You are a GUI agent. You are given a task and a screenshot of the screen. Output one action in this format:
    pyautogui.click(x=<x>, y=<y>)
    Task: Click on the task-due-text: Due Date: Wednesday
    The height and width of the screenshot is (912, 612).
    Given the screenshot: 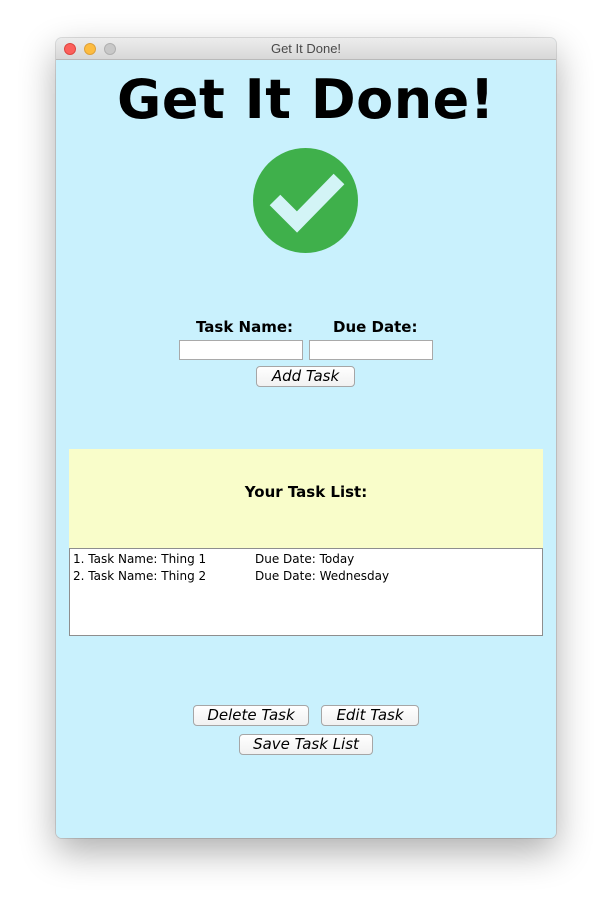 What is the action you would take?
    pyautogui.click(x=322, y=576)
    